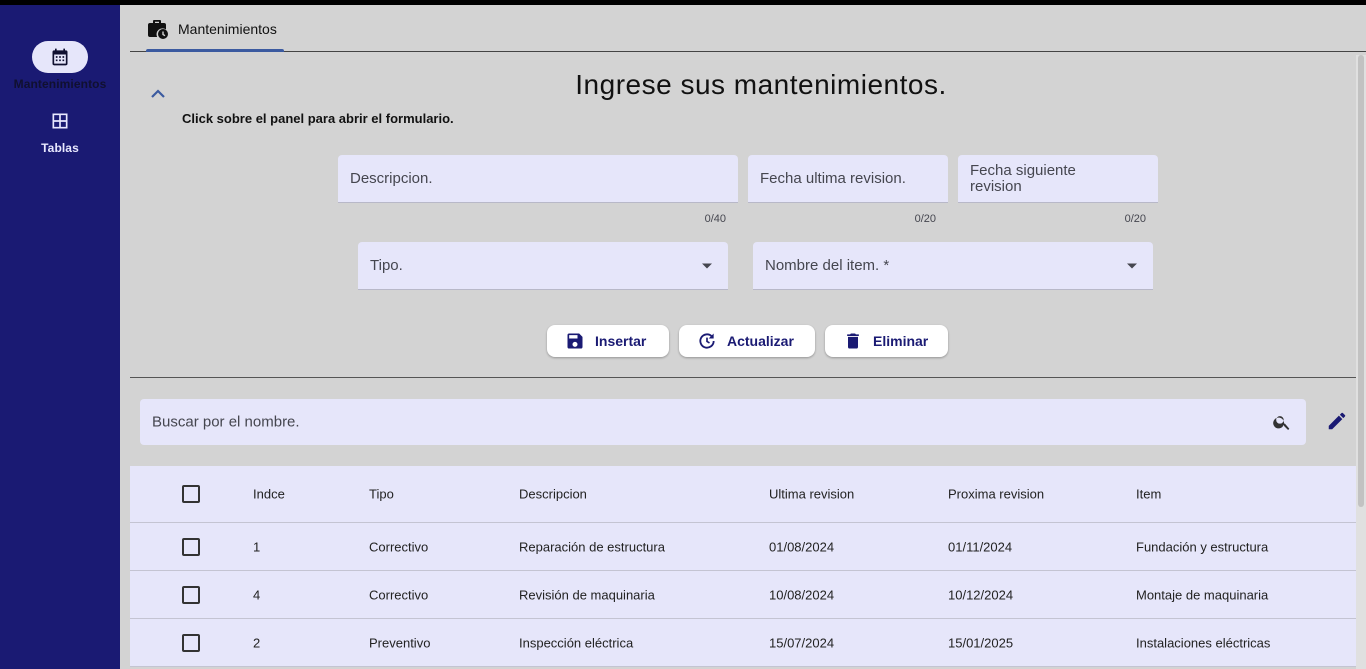 The image size is (1366, 669). I want to click on search-input: Buscar por el nombre., so click(723, 422).